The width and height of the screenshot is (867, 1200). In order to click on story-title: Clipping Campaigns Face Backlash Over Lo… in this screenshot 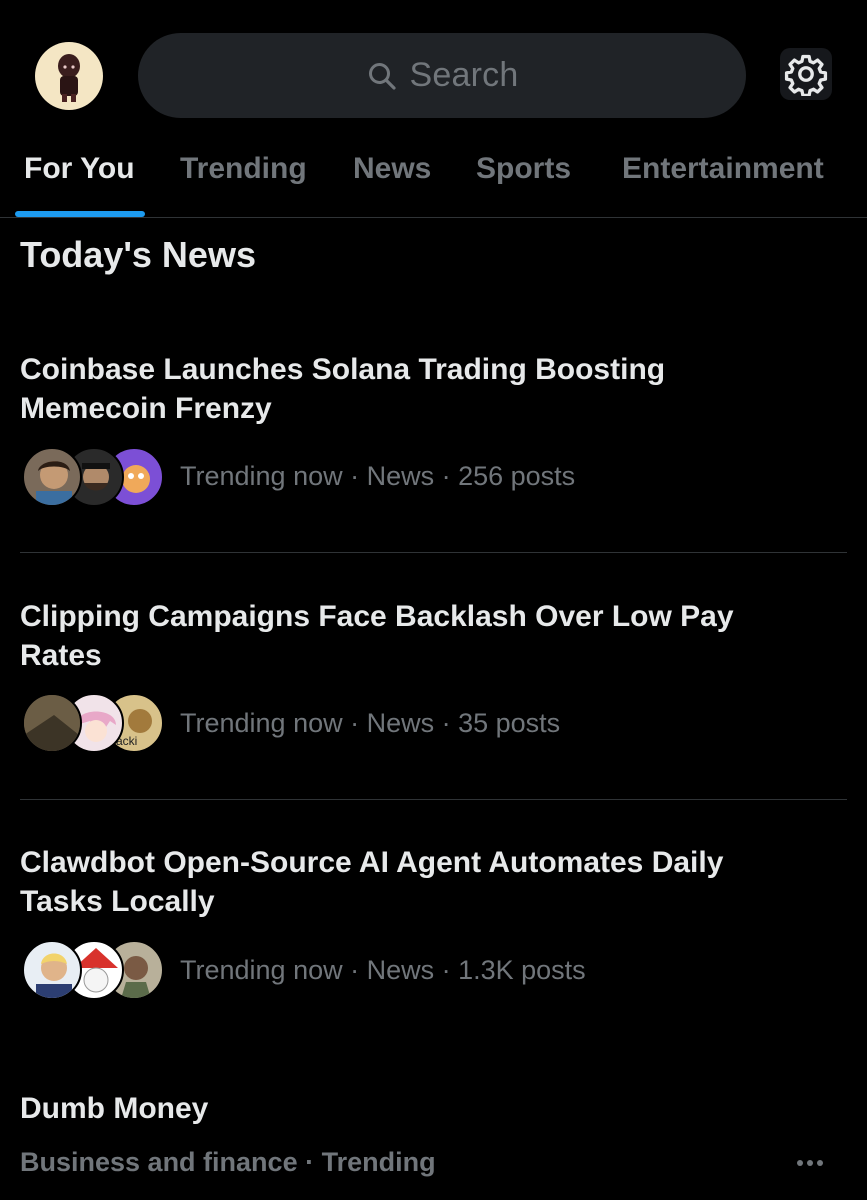, I will do `click(377, 636)`.